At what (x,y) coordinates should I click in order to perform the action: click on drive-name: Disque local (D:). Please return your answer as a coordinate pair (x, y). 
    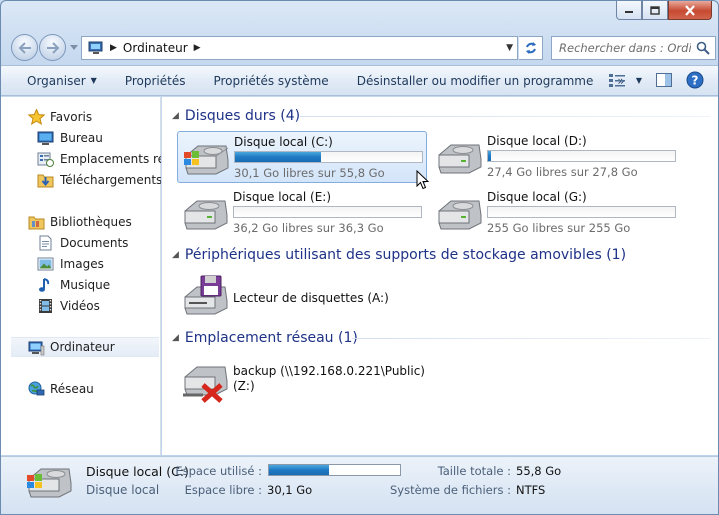
    Looking at the image, I should click on (537, 141).